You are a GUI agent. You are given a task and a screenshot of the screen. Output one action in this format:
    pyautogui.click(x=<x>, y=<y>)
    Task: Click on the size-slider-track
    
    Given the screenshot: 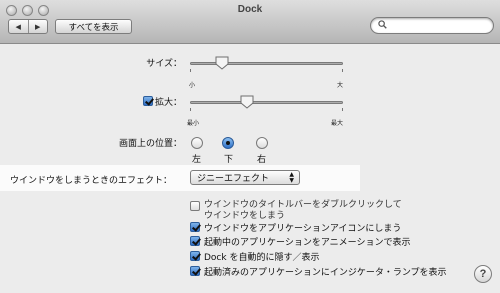 What is the action you would take?
    pyautogui.click(x=266, y=63)
    